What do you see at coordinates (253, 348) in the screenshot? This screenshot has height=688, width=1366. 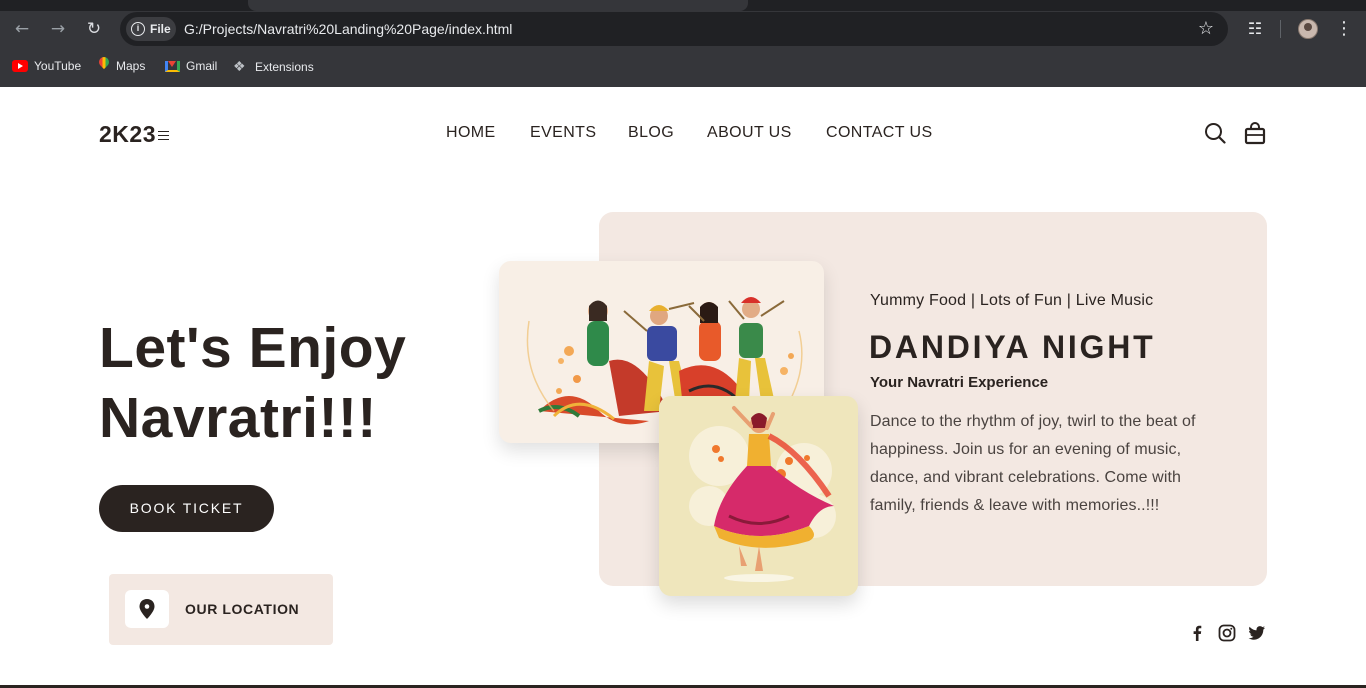 I see `hero-title-line: Let's Enjoy` at bounding box center [253, 348].